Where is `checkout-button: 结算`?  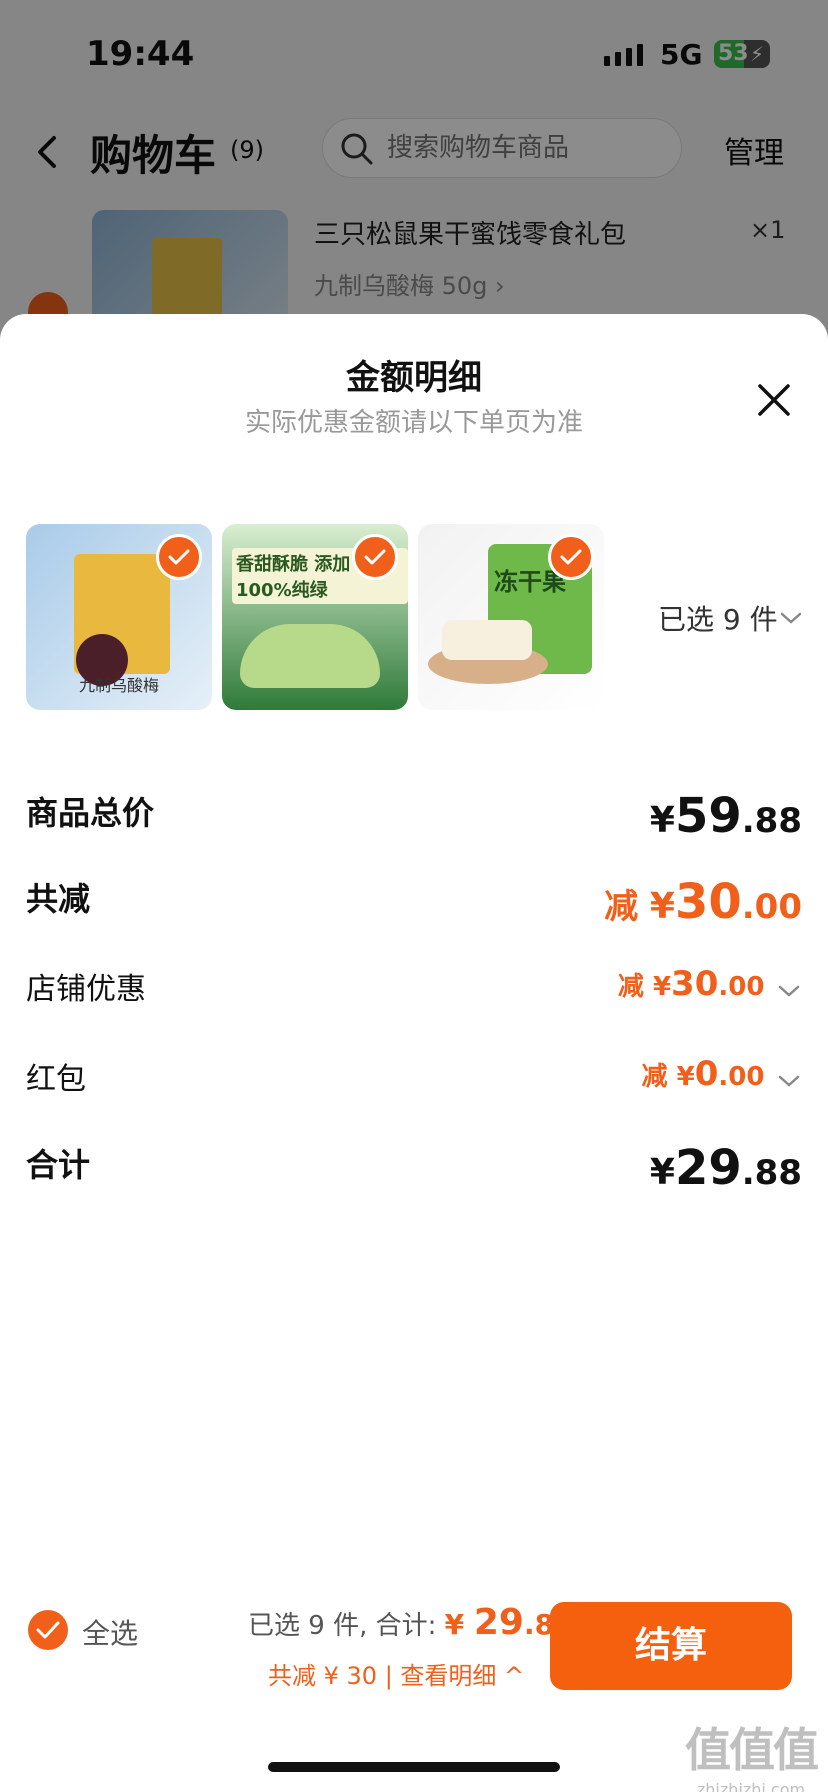
checkout-button: 结算 is located at coordinates (671, 1646).